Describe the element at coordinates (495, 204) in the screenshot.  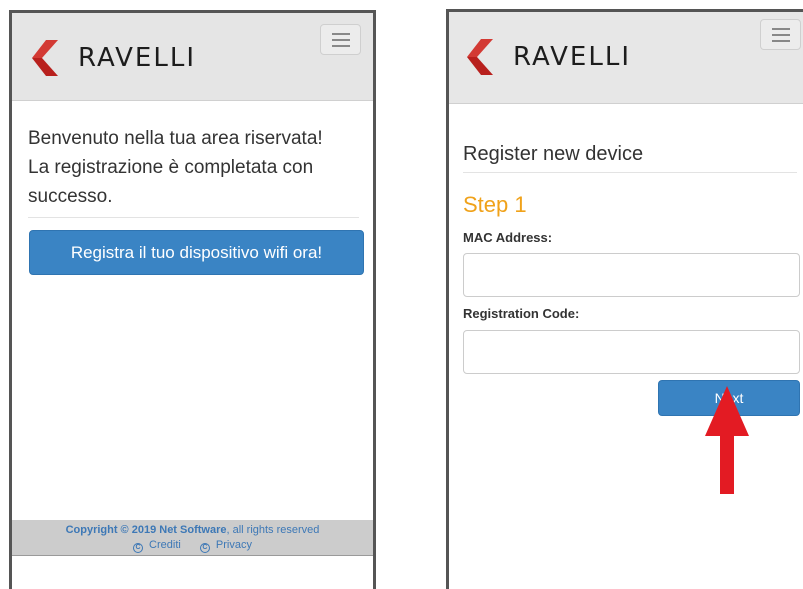
I see `step-title: Step 1` at that location.